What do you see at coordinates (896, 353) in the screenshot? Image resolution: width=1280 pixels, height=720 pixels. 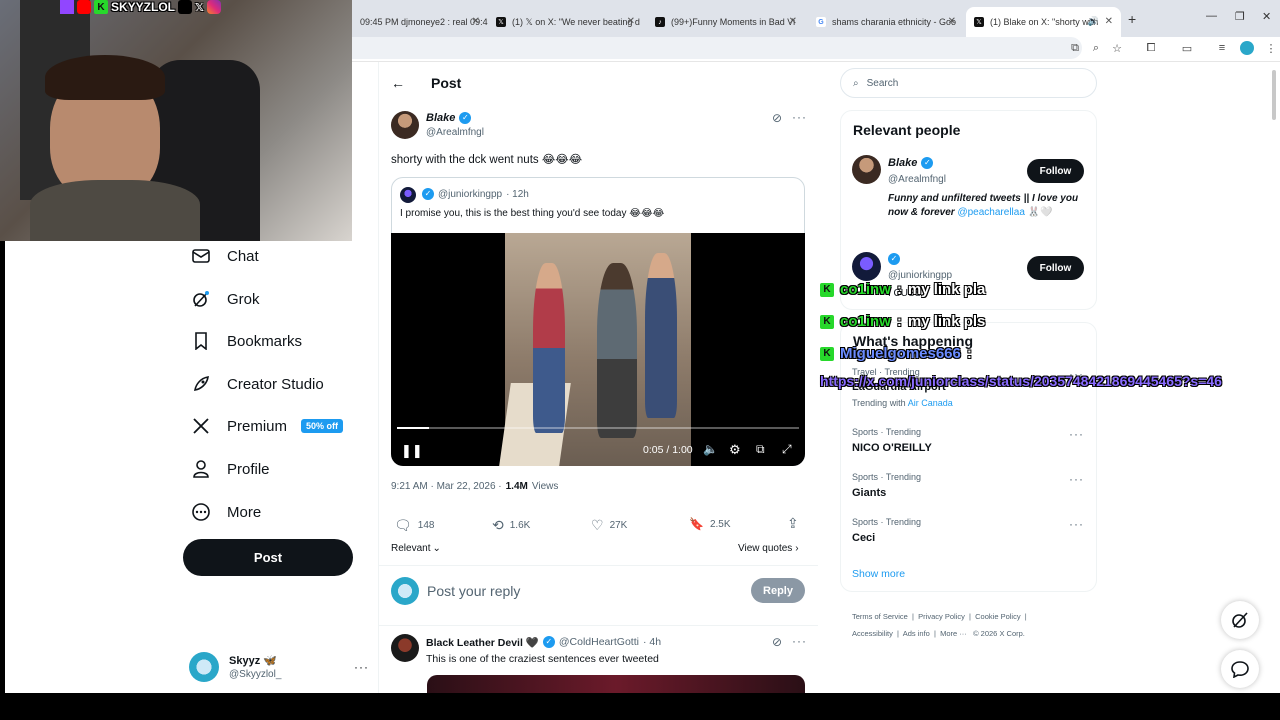 I see `chat-message: K Miguelgomes666 :` at bounding box center [896, 353].